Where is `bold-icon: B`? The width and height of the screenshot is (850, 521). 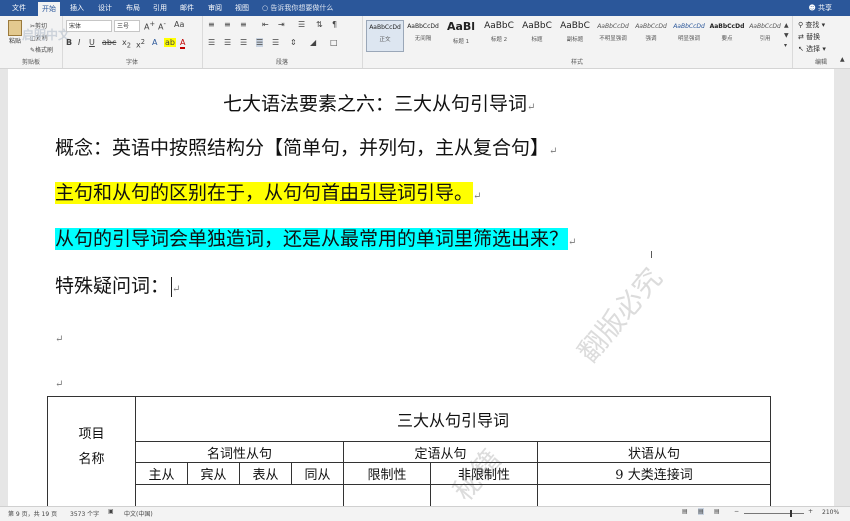 bold-icon: B is located at coordinates (69, 42).